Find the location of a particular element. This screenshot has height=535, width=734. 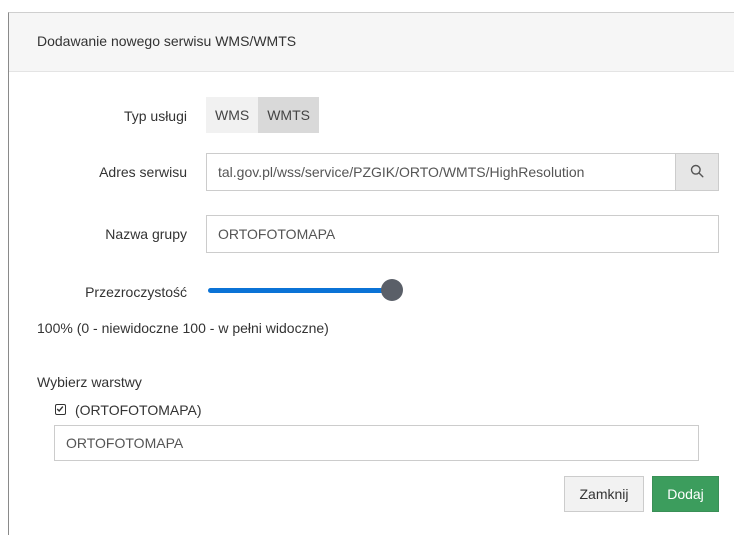

layers-heading: Wybierz warstwy is located at coordinates (89, 382).